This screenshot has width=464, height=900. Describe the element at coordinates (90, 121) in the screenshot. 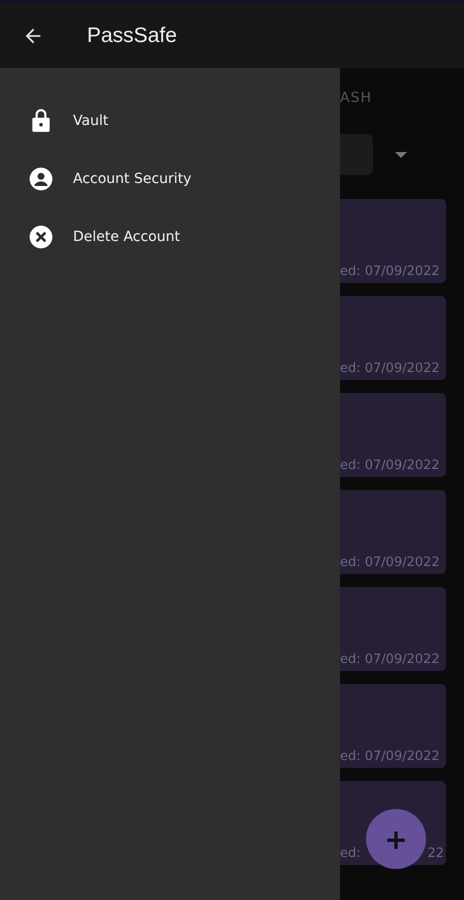

I see `drawer-item: Vault` at that location.